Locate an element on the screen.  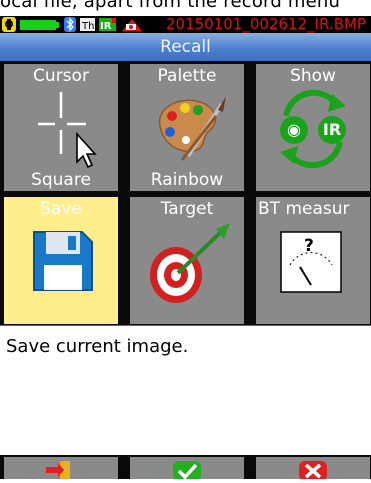
svg-text: IR is located at coordinates (106, 26).